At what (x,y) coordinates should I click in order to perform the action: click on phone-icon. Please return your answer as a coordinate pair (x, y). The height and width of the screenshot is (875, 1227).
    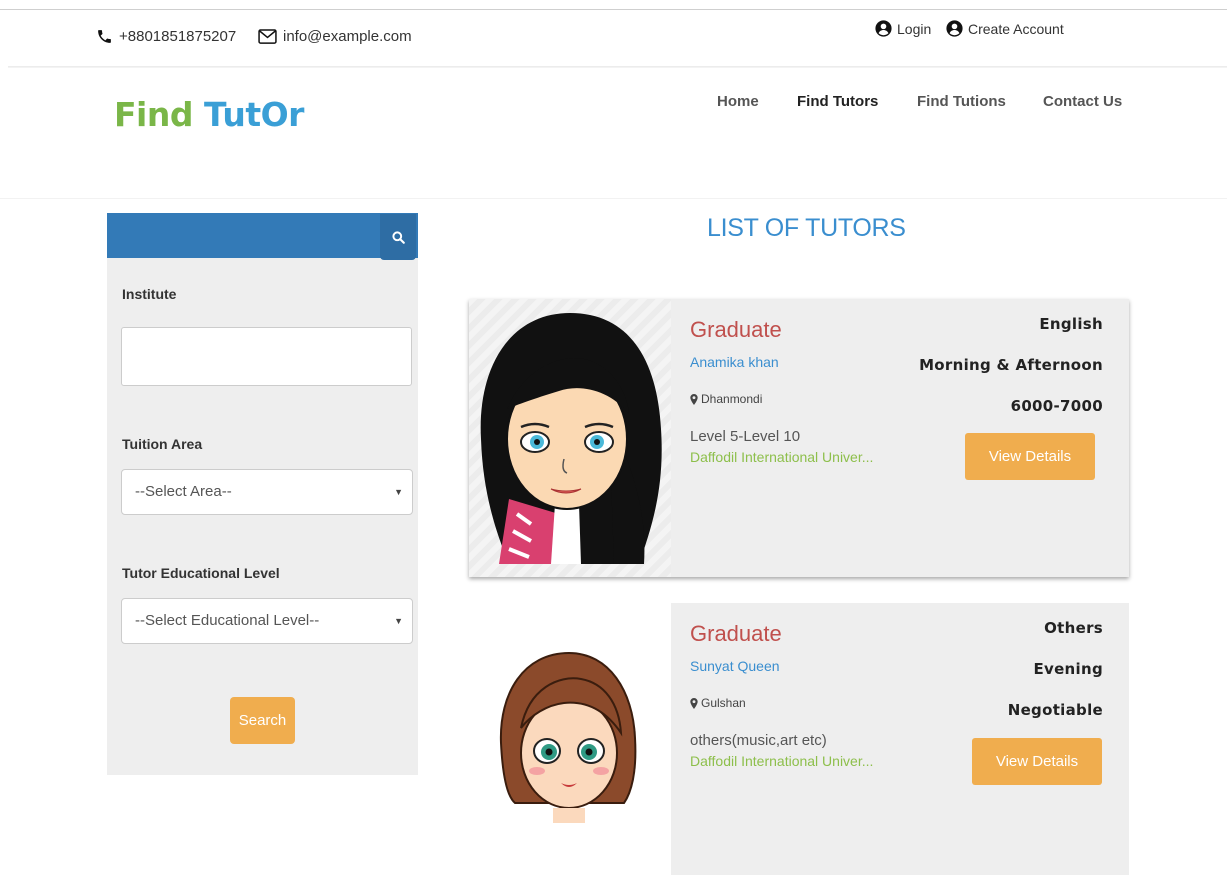
    Looking at the image, I should click on (104, 36).